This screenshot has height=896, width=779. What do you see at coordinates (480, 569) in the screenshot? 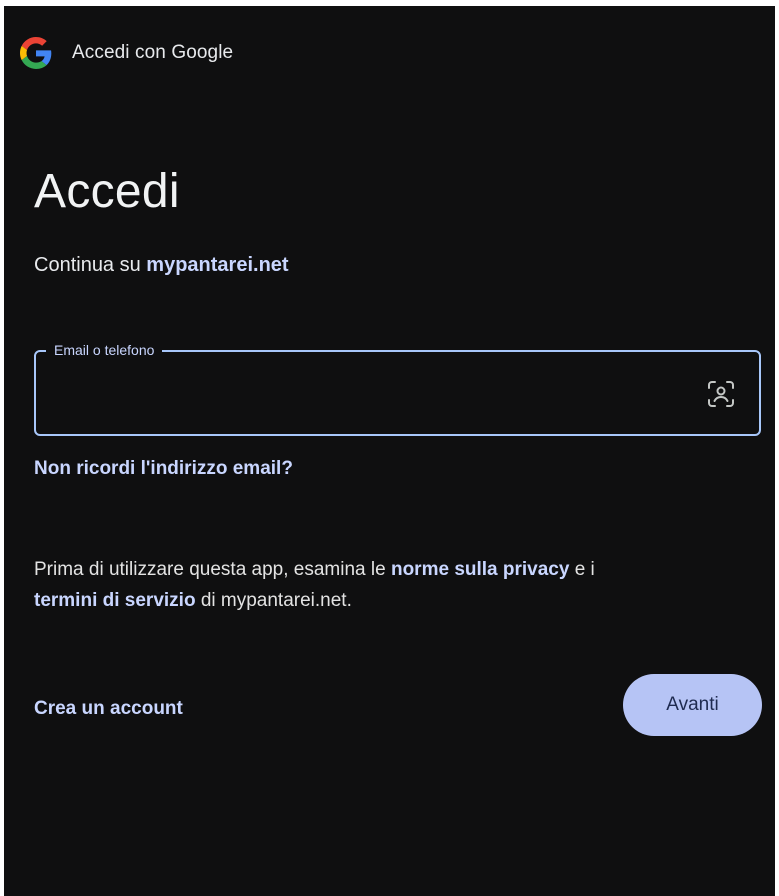
I see `privacy-policy-link: norme sulla privacy` at bounding box center [480, 569].